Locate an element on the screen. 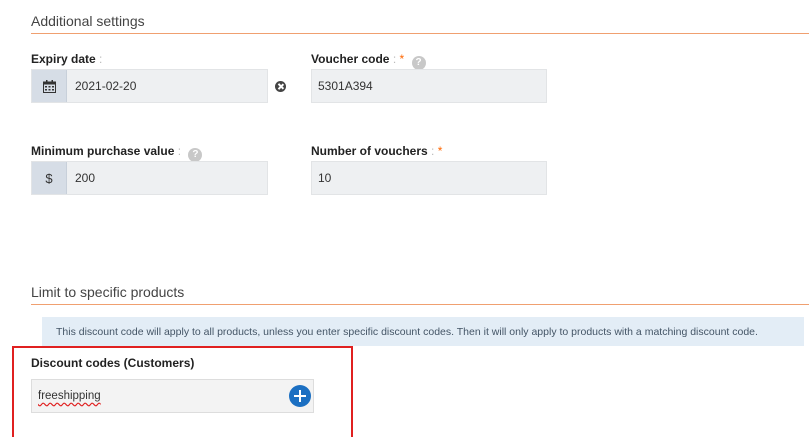 This screenshot has width=809, height=437. dollar-addon: $ is located at coordinates (49, 178).